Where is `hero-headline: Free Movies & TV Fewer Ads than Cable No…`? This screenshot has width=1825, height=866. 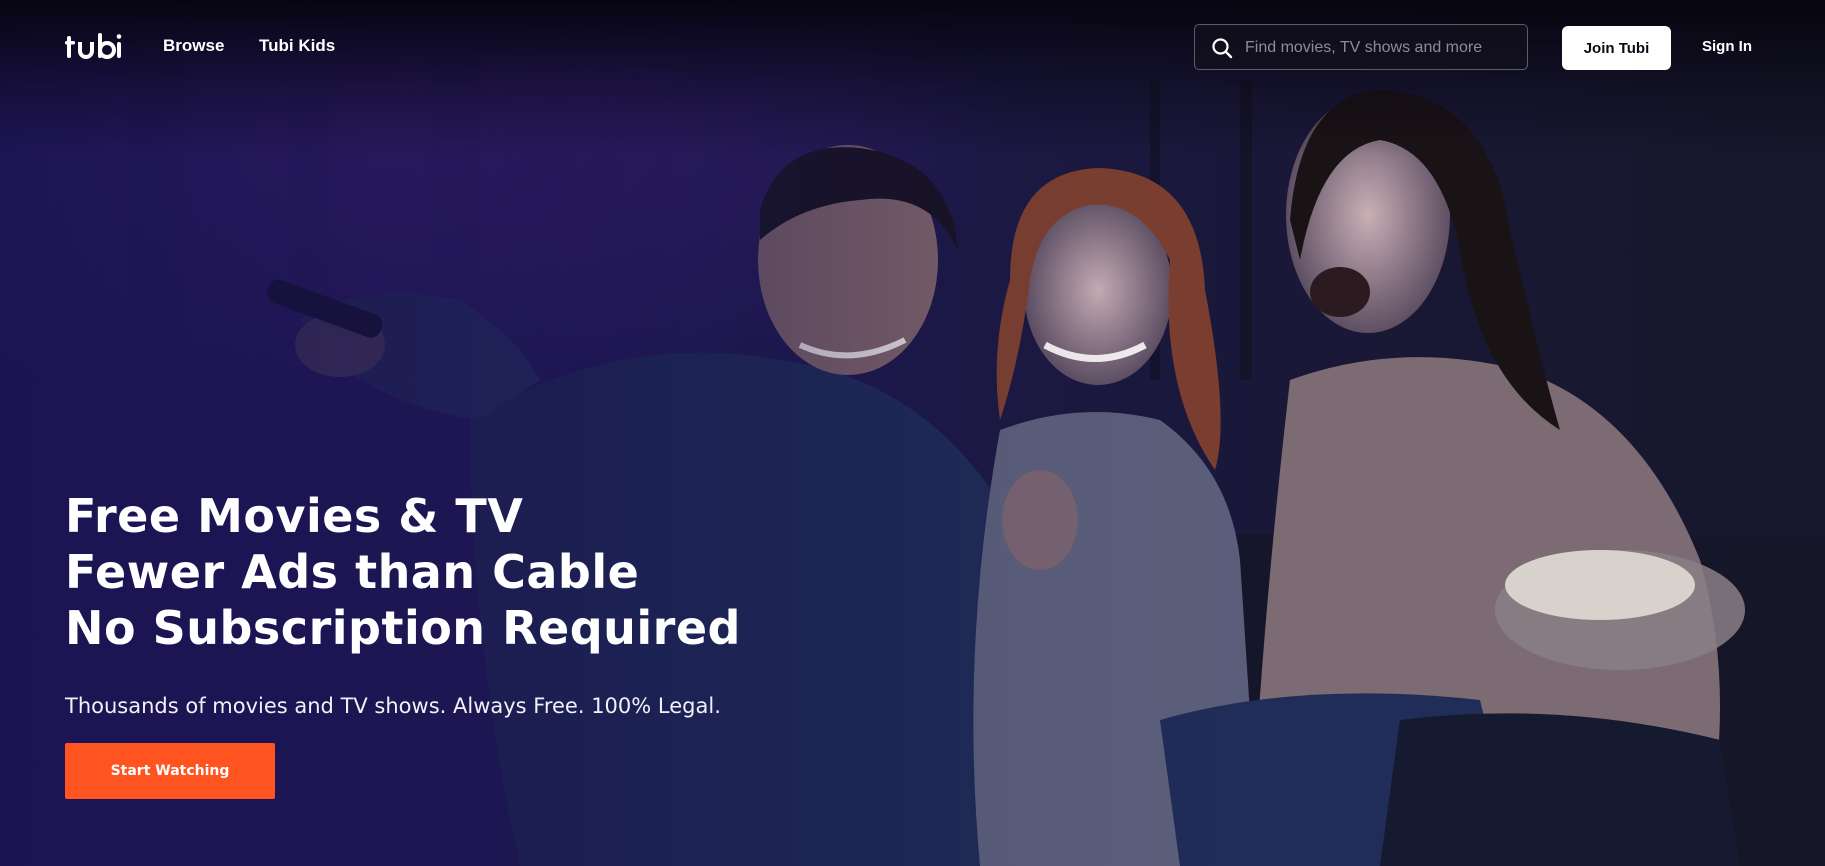
hero-headline: Free Movies & TV Fewer Ads than Cable No… is located at coordinates (403, 572).